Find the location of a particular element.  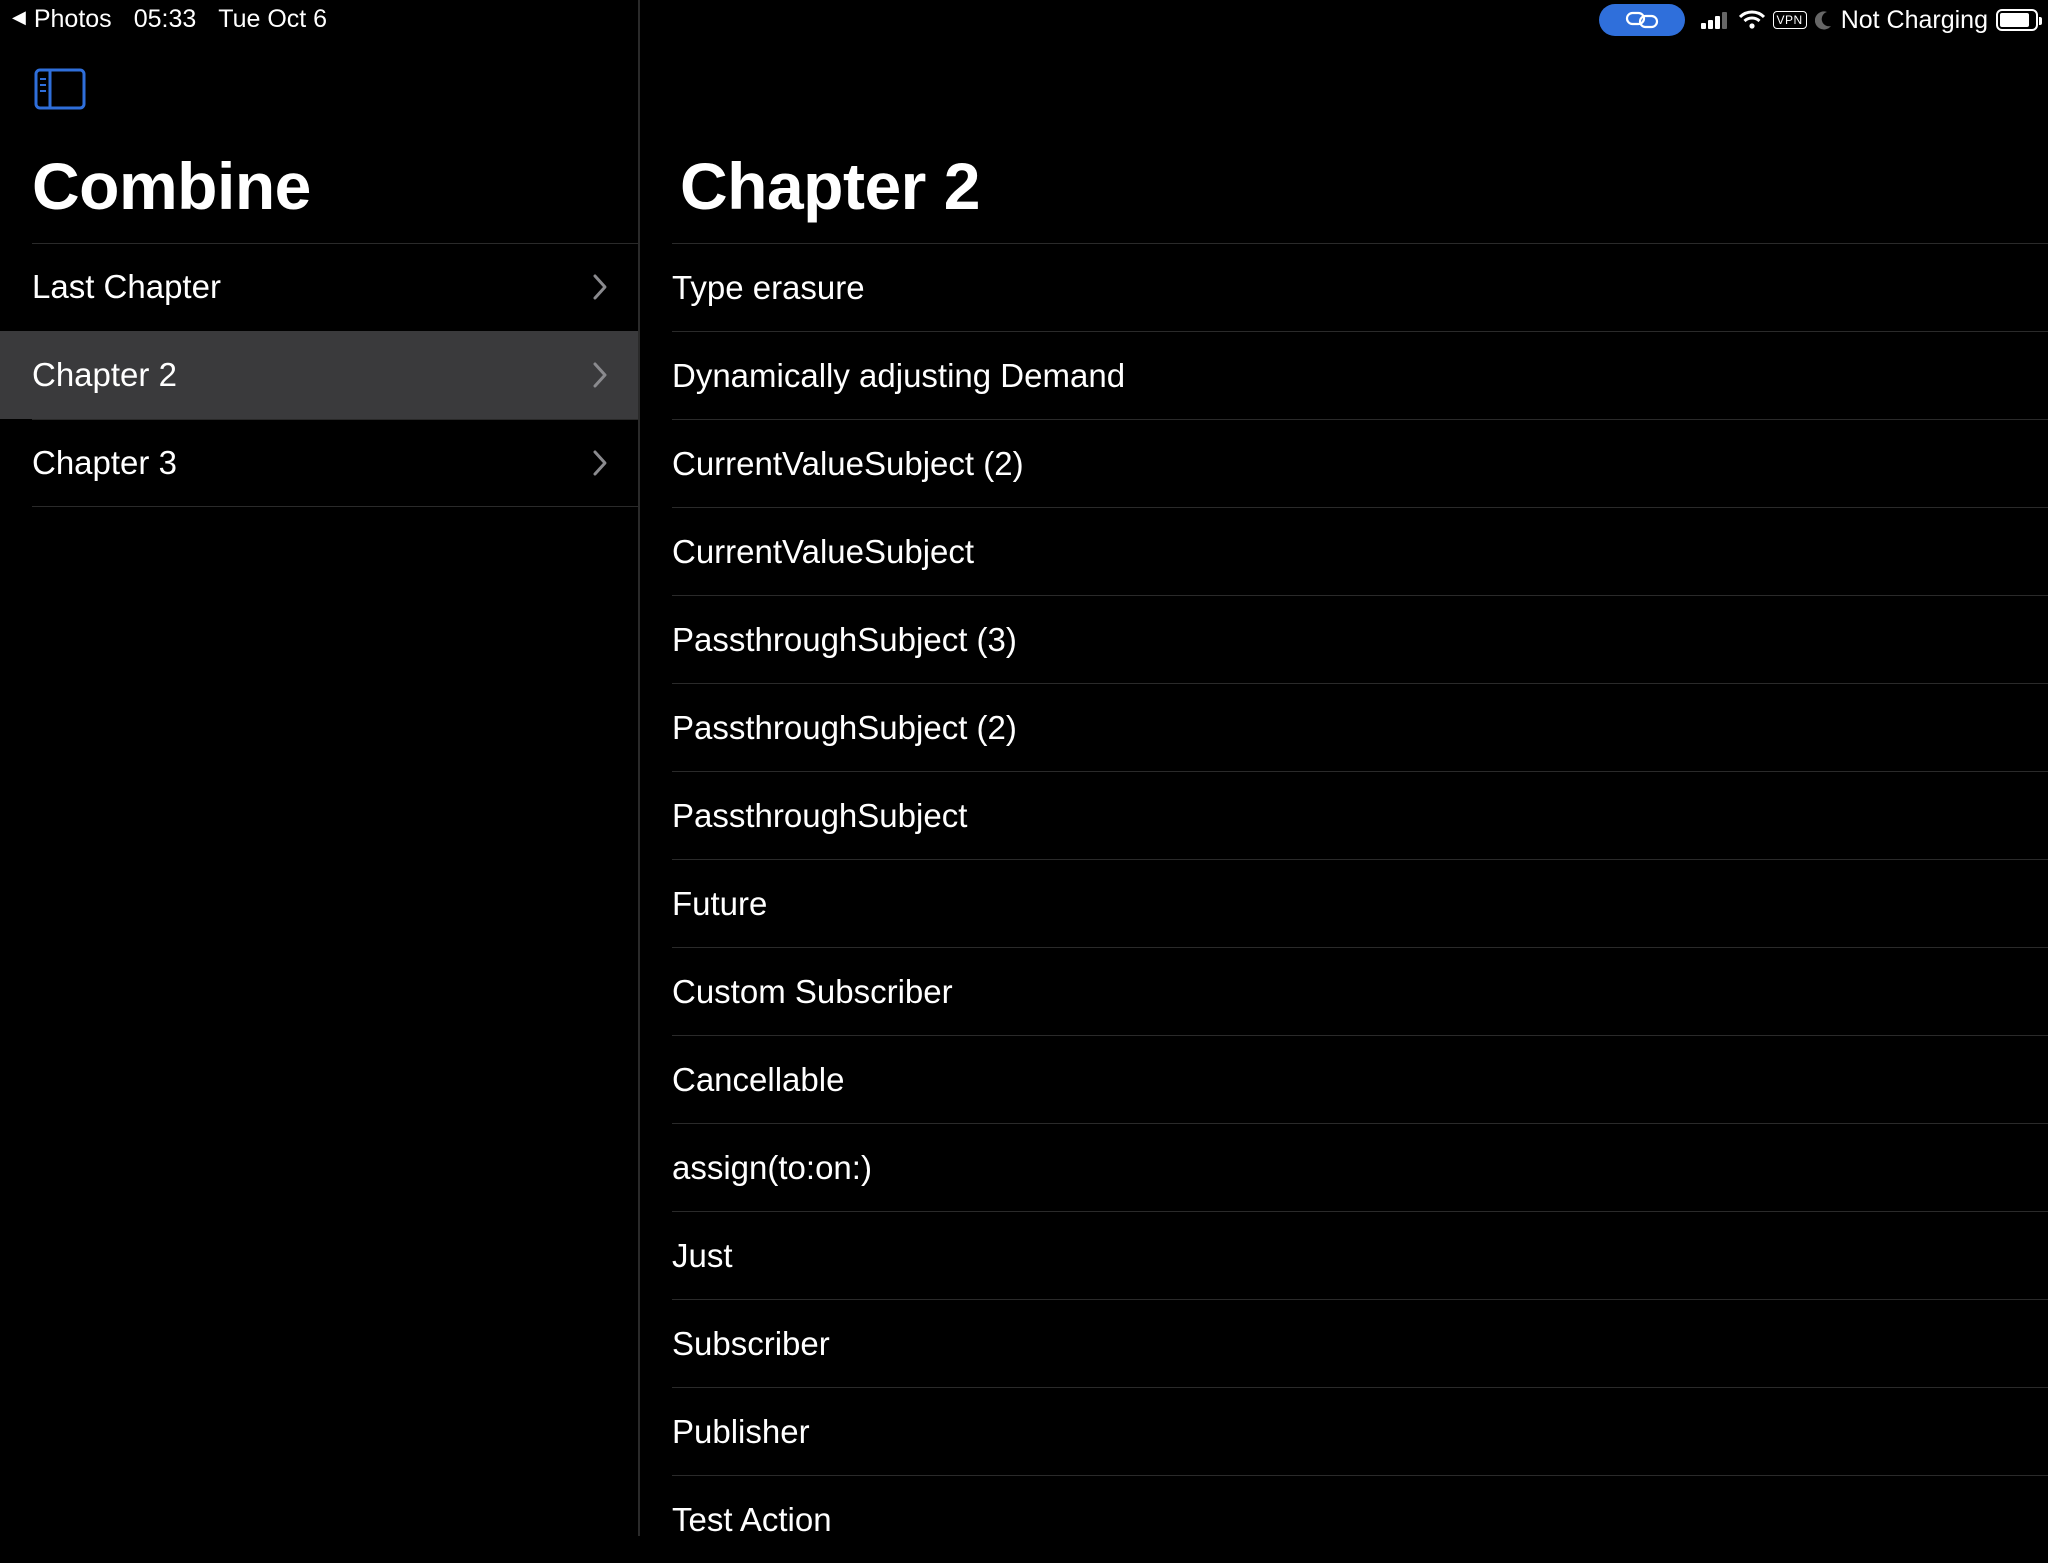

list-item: Publisher is located at coordinates (1360, 1431).